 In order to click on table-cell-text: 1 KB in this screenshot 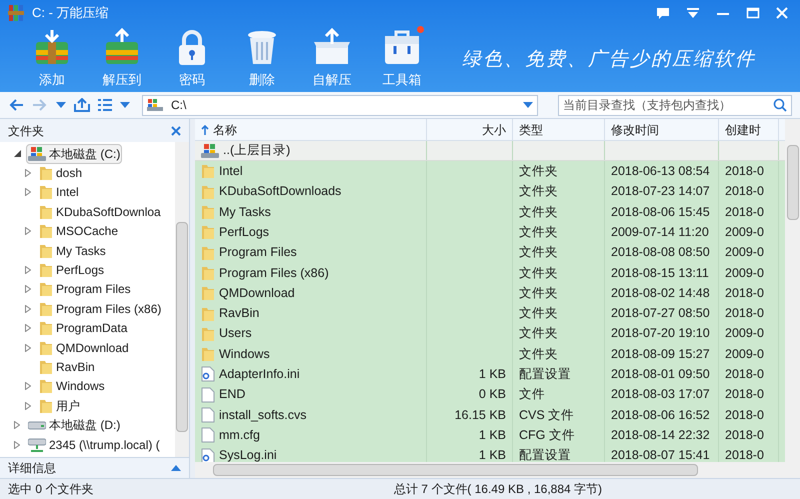, I will do `click(492, 435)`.